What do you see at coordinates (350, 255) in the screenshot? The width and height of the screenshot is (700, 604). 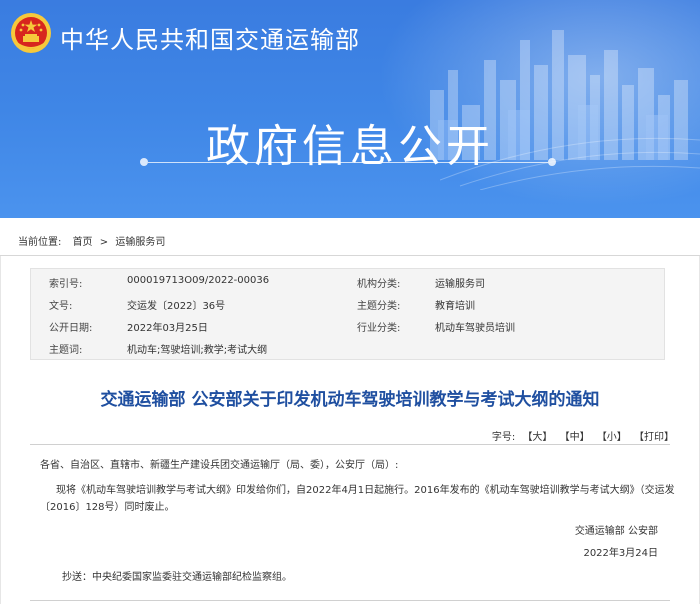 I see `breadcrumb-divider` at bounding box center [350, 255].